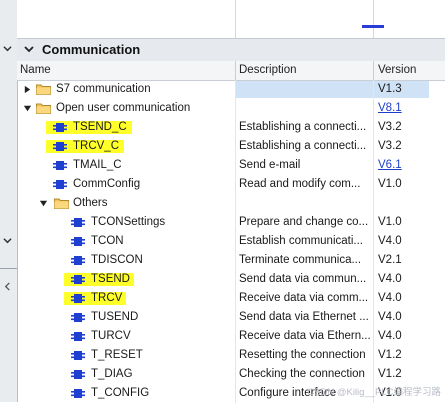 The width and height of the screenshot is (445, 403). Describe the element at coordinates (408, 165) in the screenshot. I see `version-cell: V6.1` at that location.